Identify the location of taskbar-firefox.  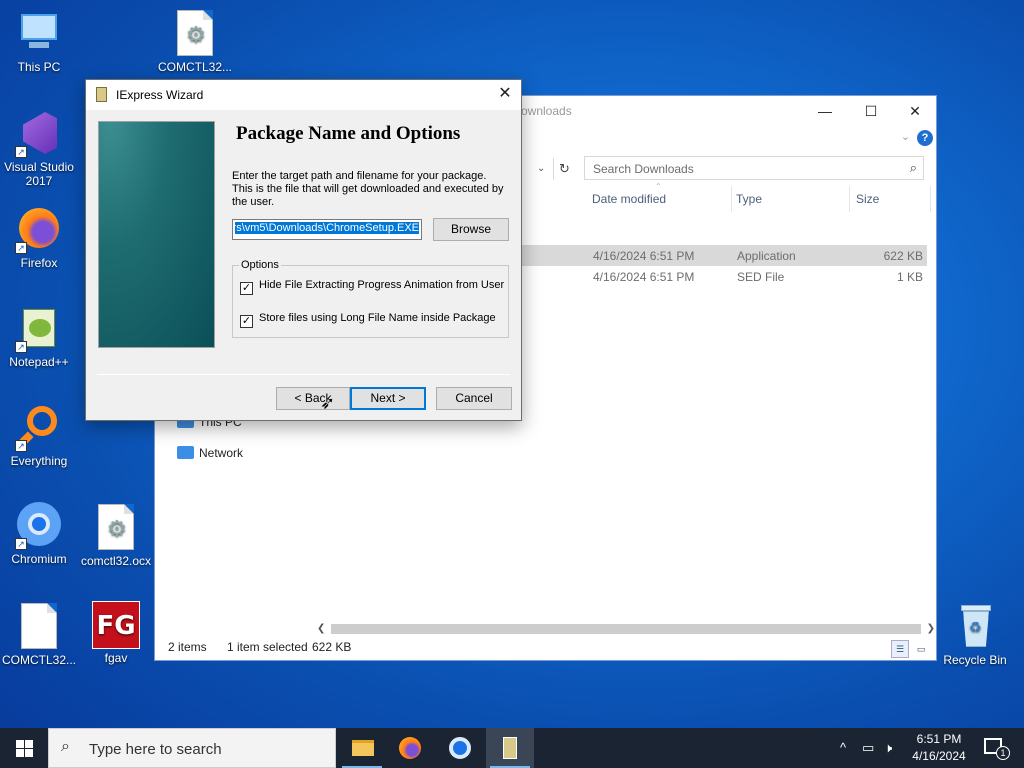
(410, 748).